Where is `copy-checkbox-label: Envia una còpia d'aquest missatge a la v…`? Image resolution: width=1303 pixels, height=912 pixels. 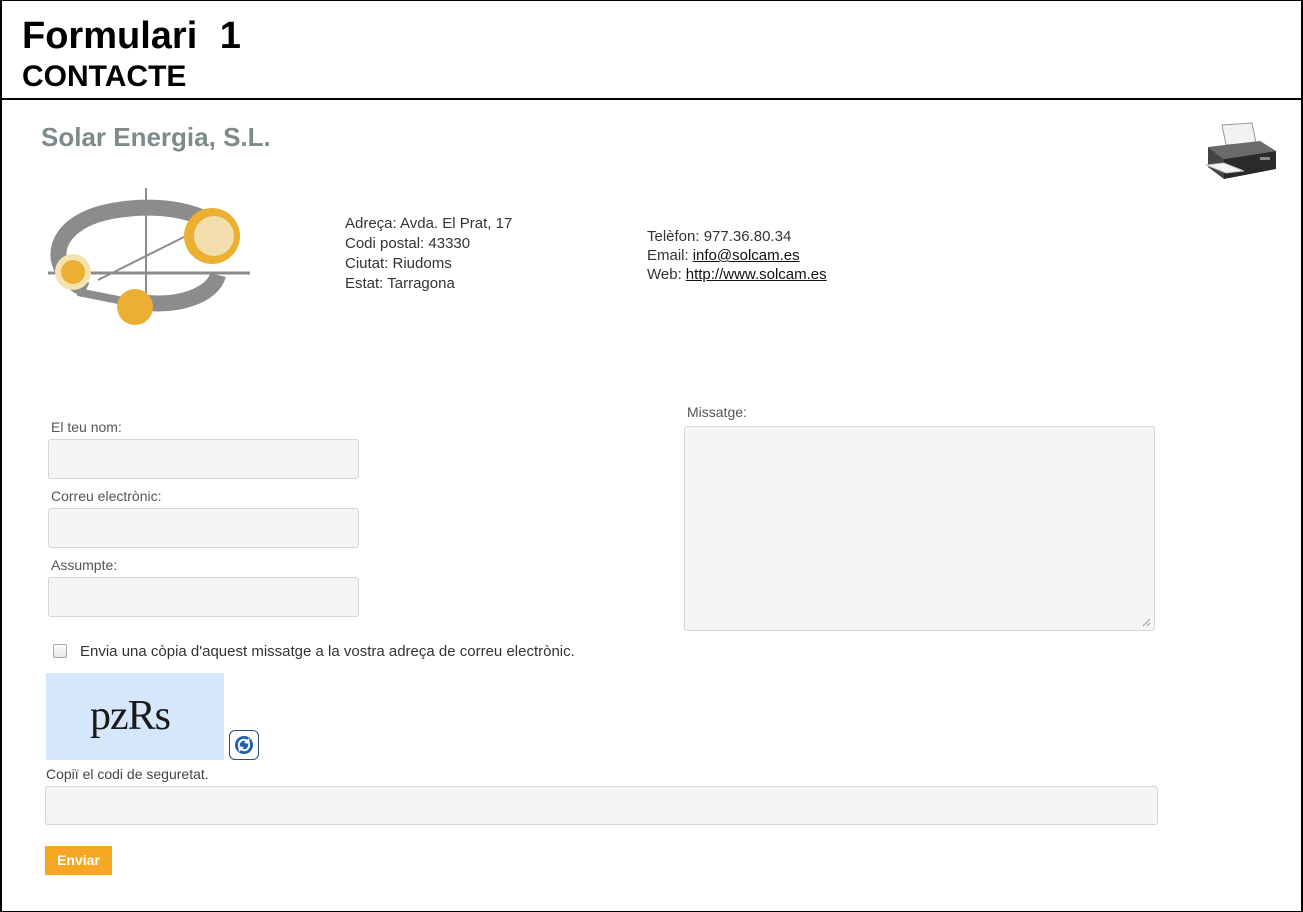
copy-checkbox-label: Envia una còpia d'aquest missatge a la v… is located at coordinates (327, 651).